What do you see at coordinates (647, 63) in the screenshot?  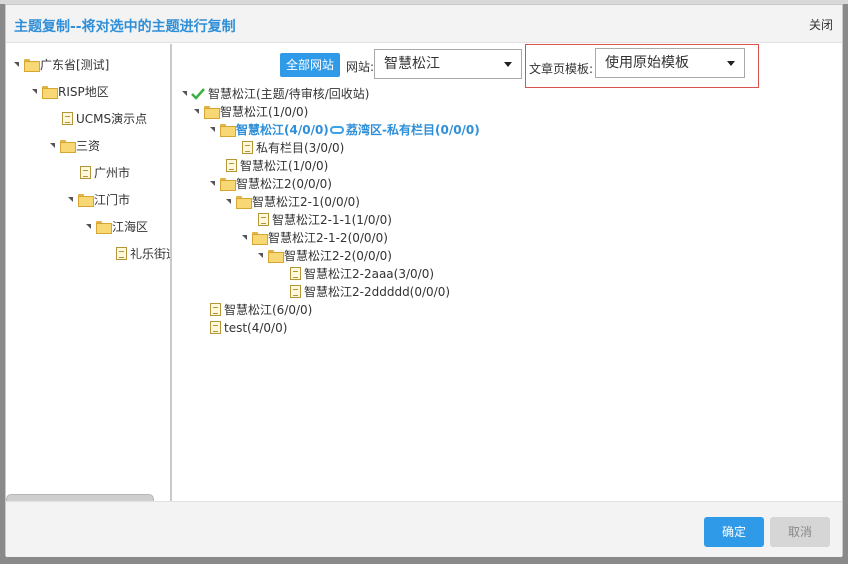 I see `template-select-value: 使用原始模板` at bounding box center [647, 63].